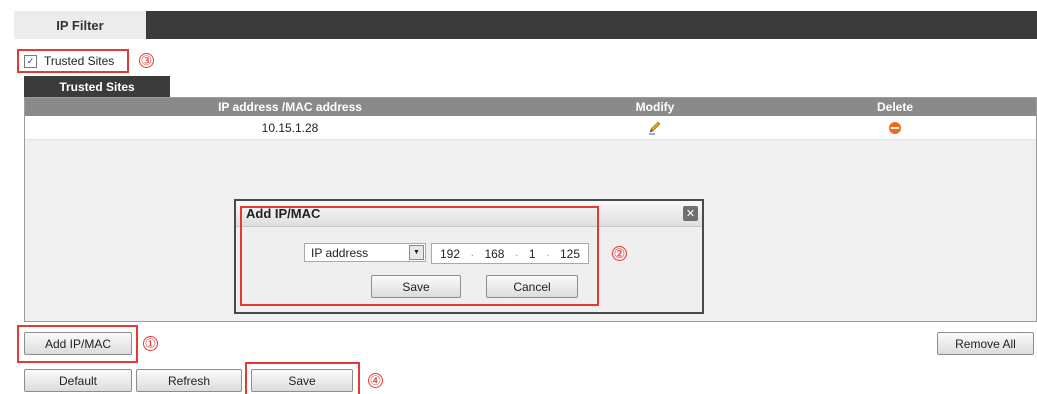 Image resolution: width=1037 pixels, height=394 pixels. Describe the element at coordinates (655, 107) in the screenshot. I see `column-header-modify: Modify` at that location.